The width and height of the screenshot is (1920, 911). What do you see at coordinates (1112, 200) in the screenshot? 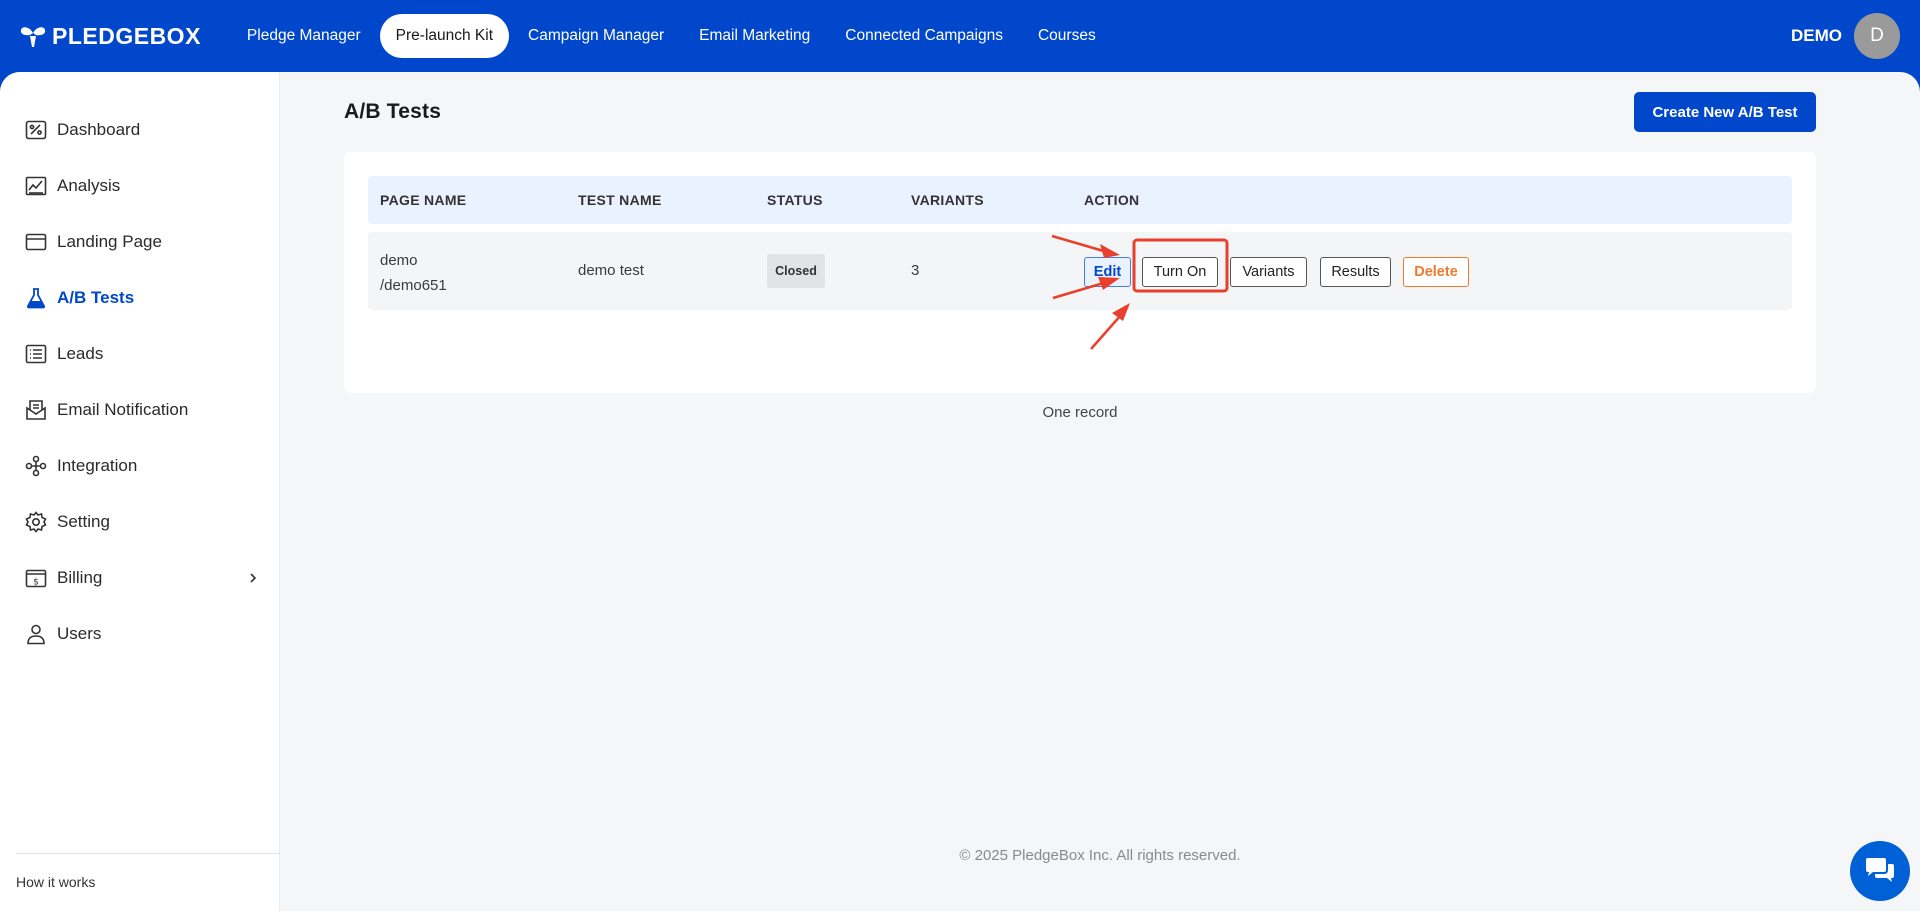
I see `column-header-action: ACTION` at bounding box center [1112, 200].